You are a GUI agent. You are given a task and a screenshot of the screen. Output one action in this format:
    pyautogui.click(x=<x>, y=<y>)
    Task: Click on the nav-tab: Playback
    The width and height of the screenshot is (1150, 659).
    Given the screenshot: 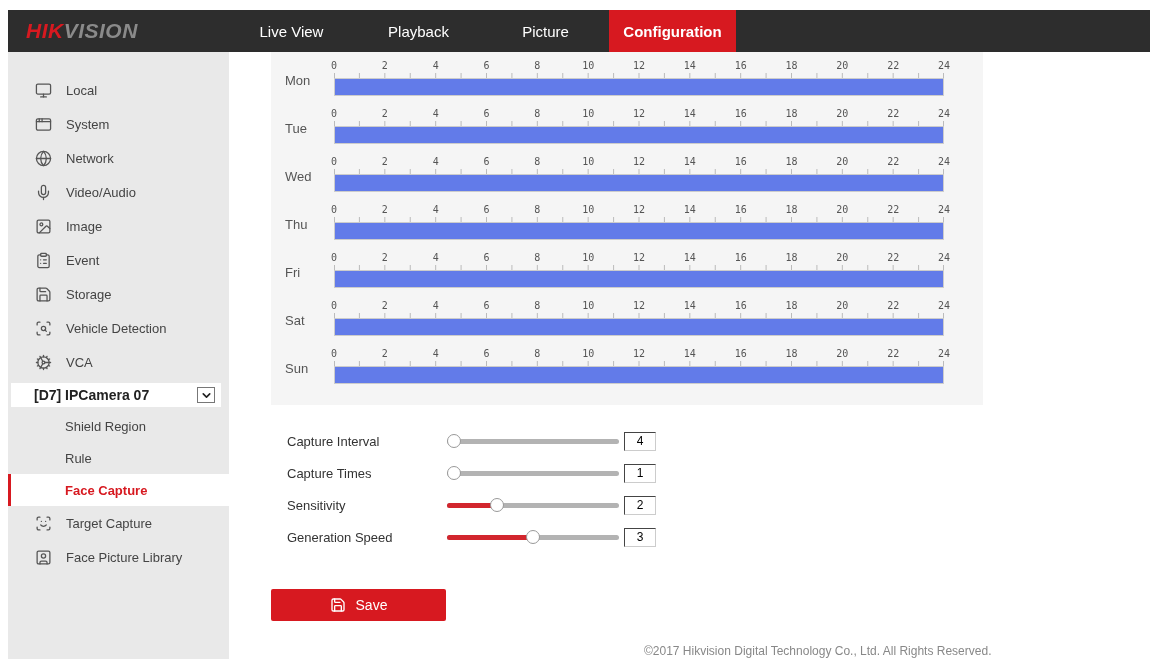 What is the action you would take?
    pyautogui.click(x=418, y=31)
    